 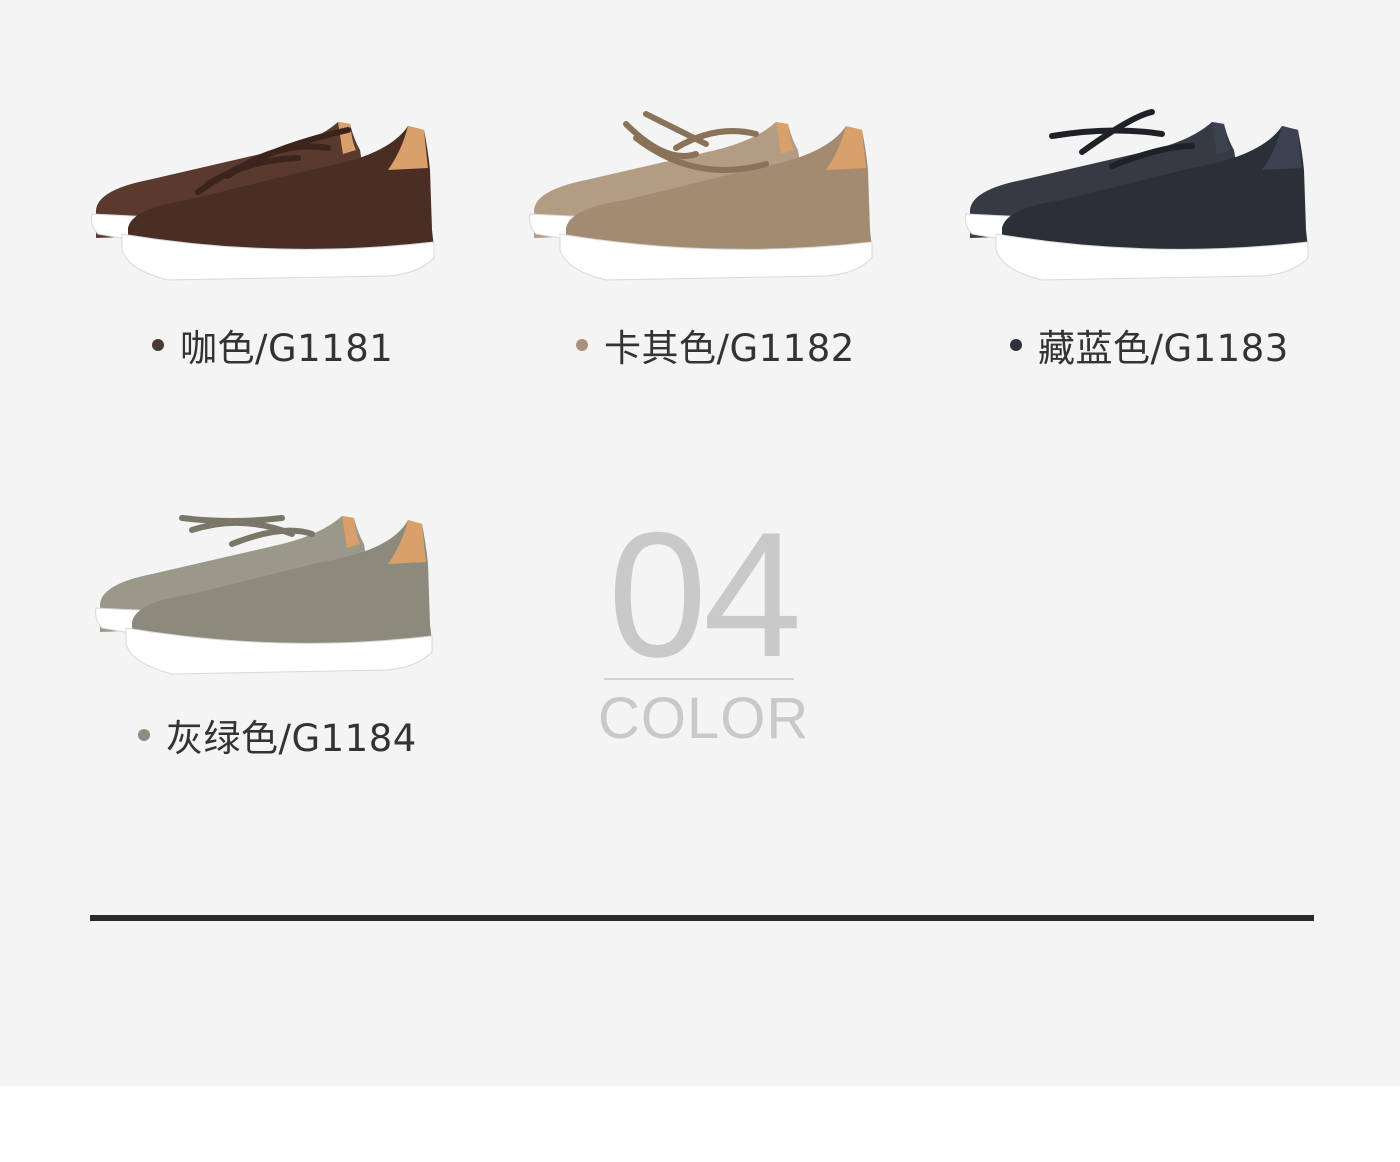 I want to click on color-count-number: 04, so click(x=705, y=594).